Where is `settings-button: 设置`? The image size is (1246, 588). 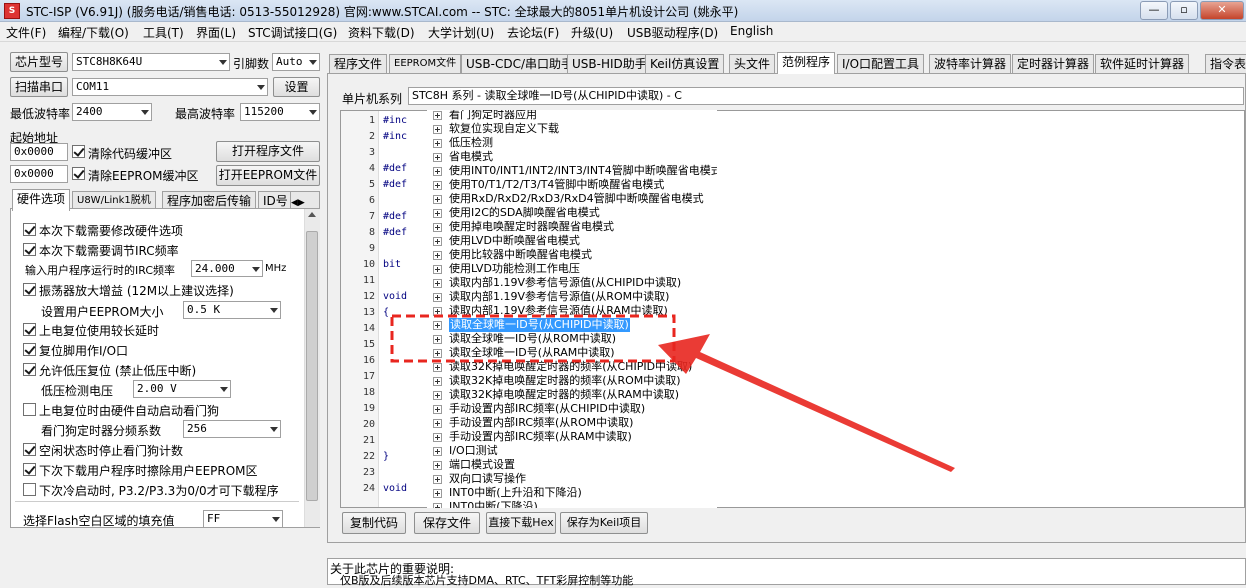
settings-button: 设置 is located at coordinates (296, 87).